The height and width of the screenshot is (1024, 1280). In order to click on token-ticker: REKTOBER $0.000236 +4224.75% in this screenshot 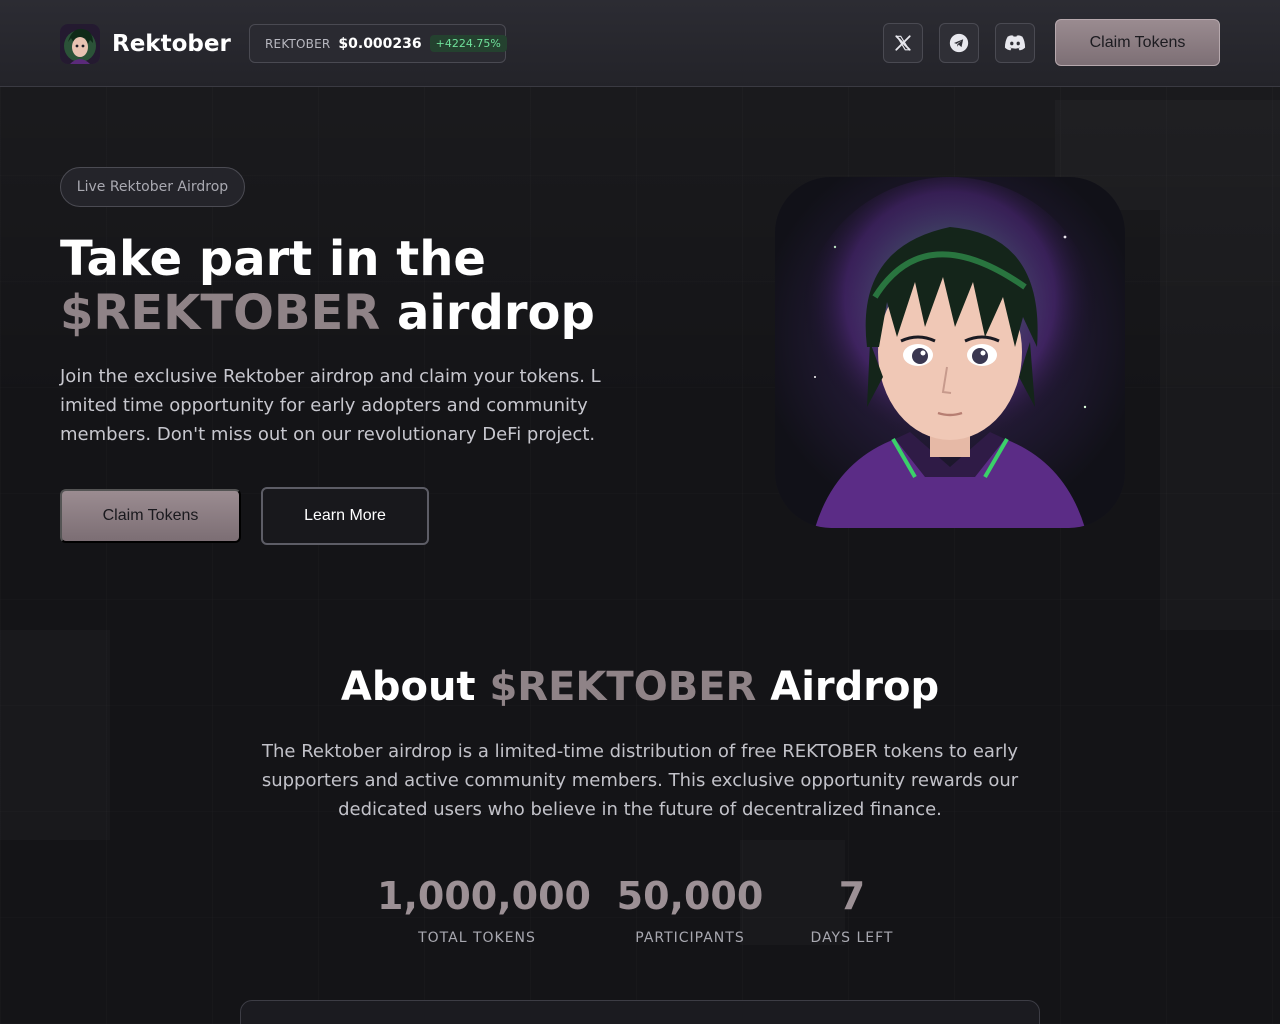, I will do `click(378, 43)`.